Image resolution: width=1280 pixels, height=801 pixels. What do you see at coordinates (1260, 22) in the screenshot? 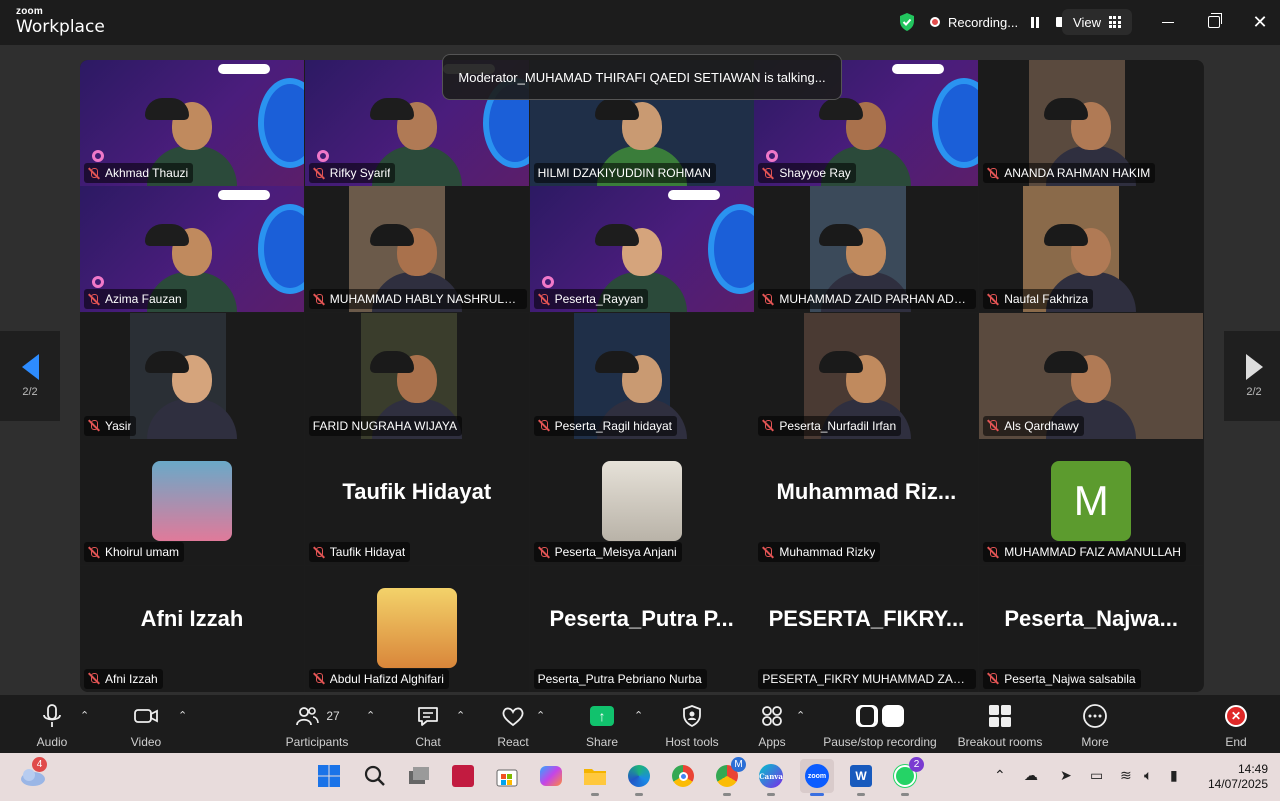
I see `close-window-button: ✕` at bounding box center [1260, 22].